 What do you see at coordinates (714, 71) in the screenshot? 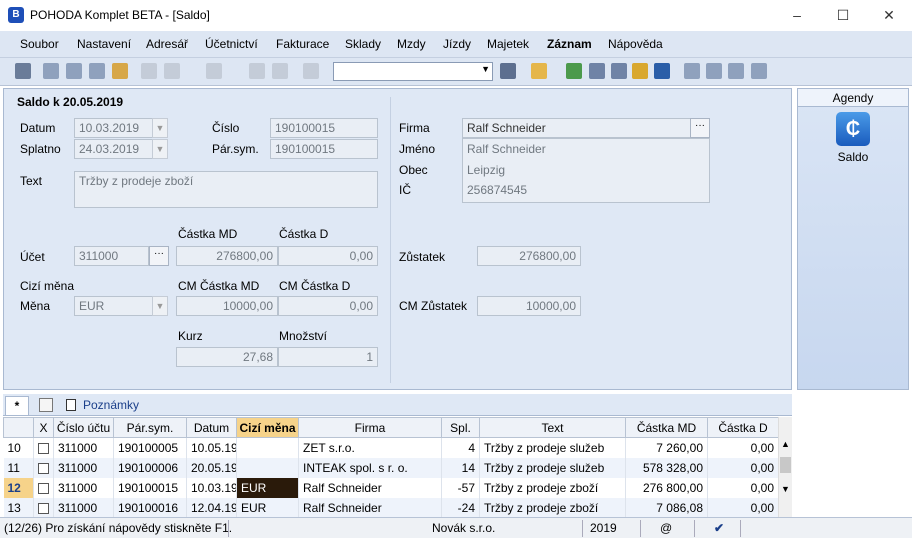
I see `list-icon` at bounding box center [714, 71].